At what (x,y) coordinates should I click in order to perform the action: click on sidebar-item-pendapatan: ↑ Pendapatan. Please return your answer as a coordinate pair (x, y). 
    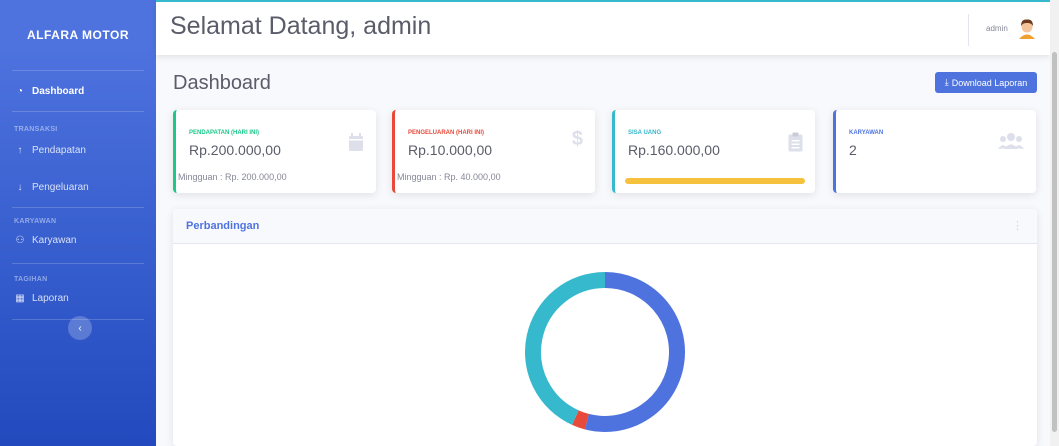
    Looking at the image, I should click on (78, 150).